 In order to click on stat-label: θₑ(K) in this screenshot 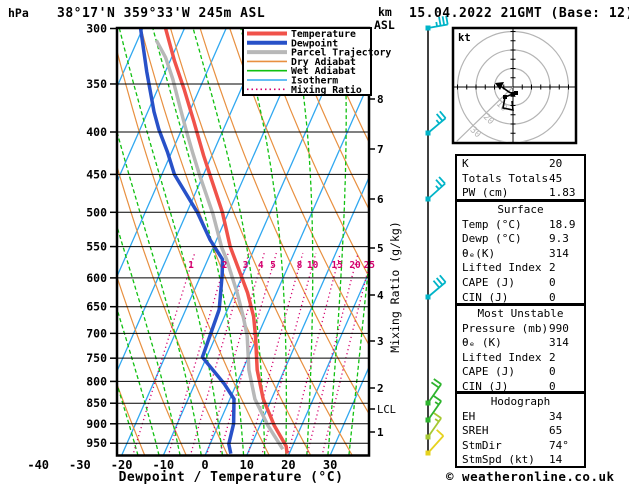, I will do `click(479, 253)`.